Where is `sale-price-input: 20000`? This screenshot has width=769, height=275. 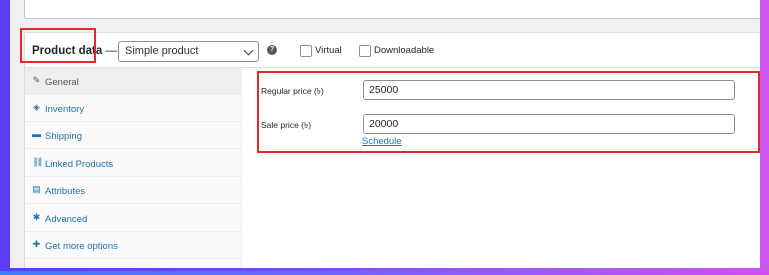
sale-price-input: 20000 is located at coordinates (549, 124).